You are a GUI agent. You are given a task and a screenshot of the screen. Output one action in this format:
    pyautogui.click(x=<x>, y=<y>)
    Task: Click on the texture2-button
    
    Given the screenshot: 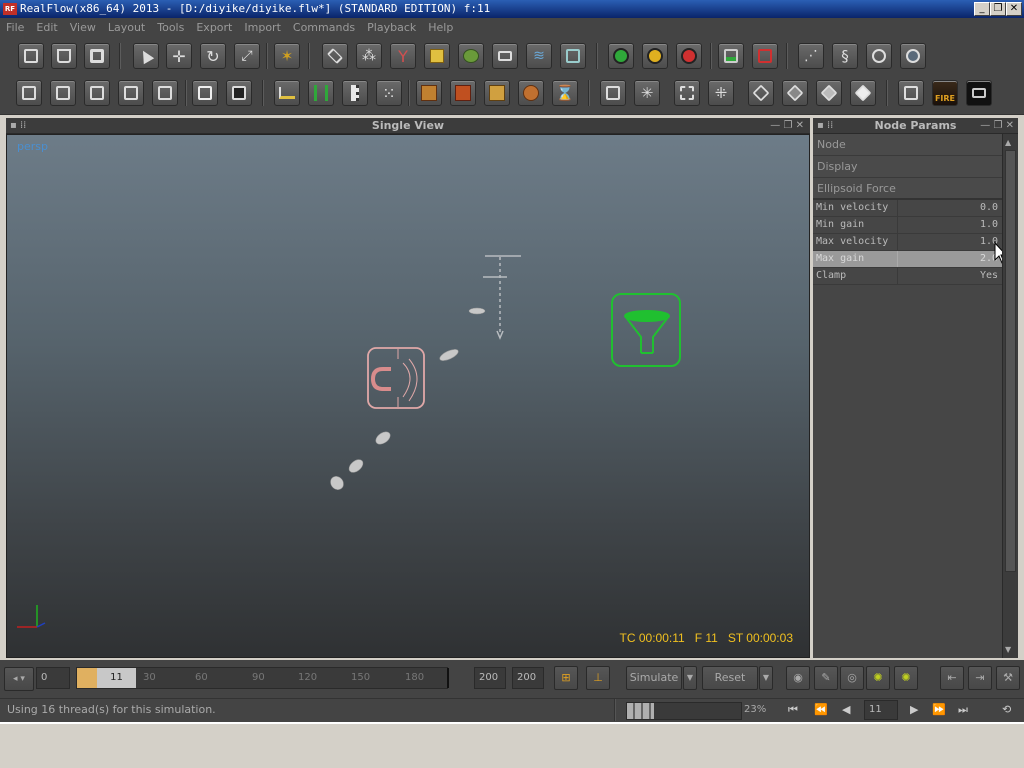 What is the action you would take?
    pyautogui.click(x=463, y=93)
    